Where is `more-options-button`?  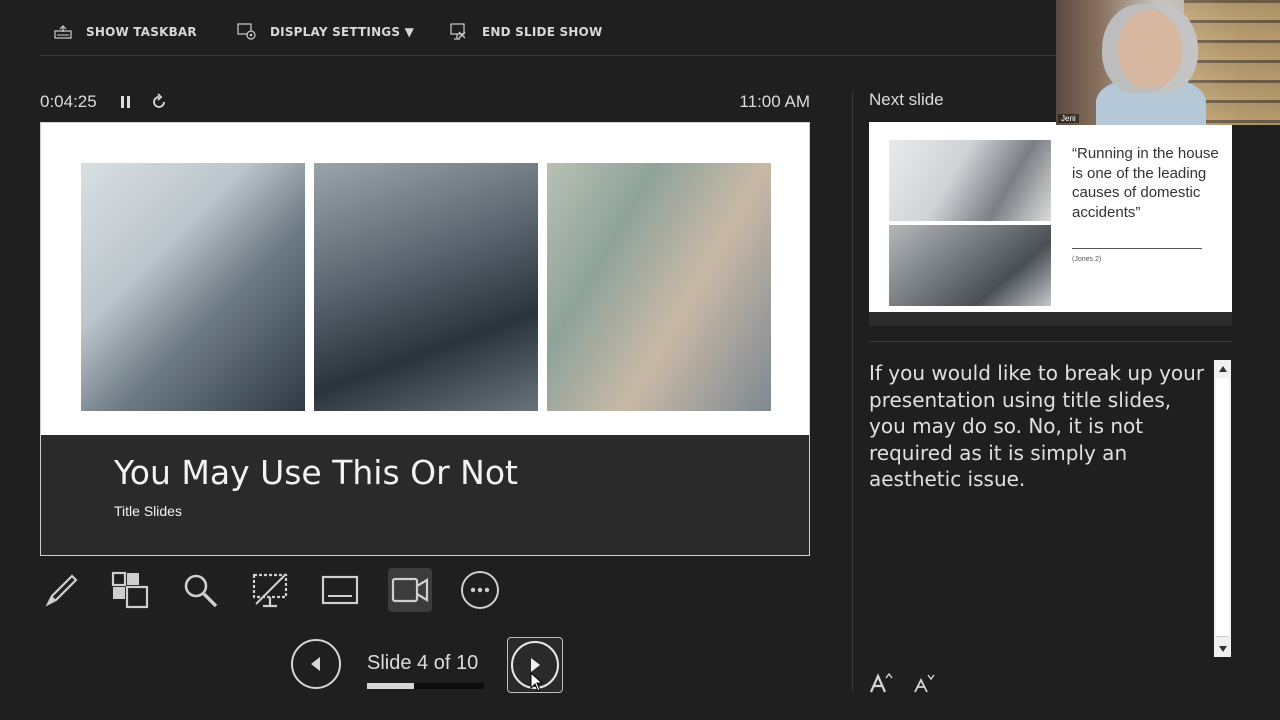
more-options-button is located at coordinates (480, 590).